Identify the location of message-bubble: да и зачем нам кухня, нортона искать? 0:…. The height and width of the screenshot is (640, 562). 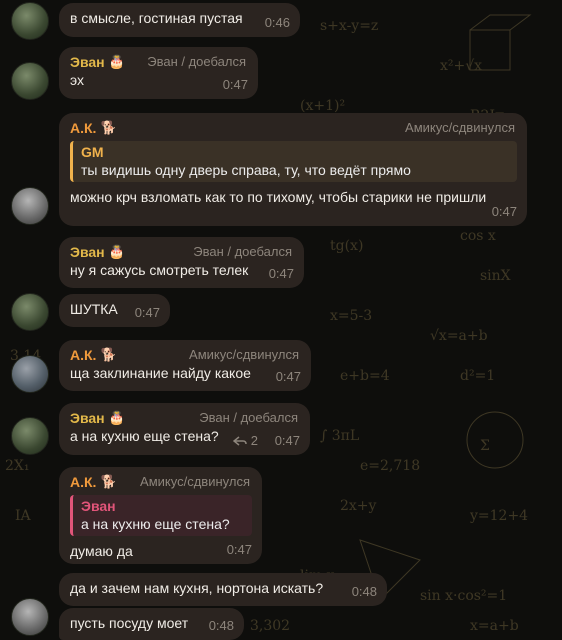
(223, 589).